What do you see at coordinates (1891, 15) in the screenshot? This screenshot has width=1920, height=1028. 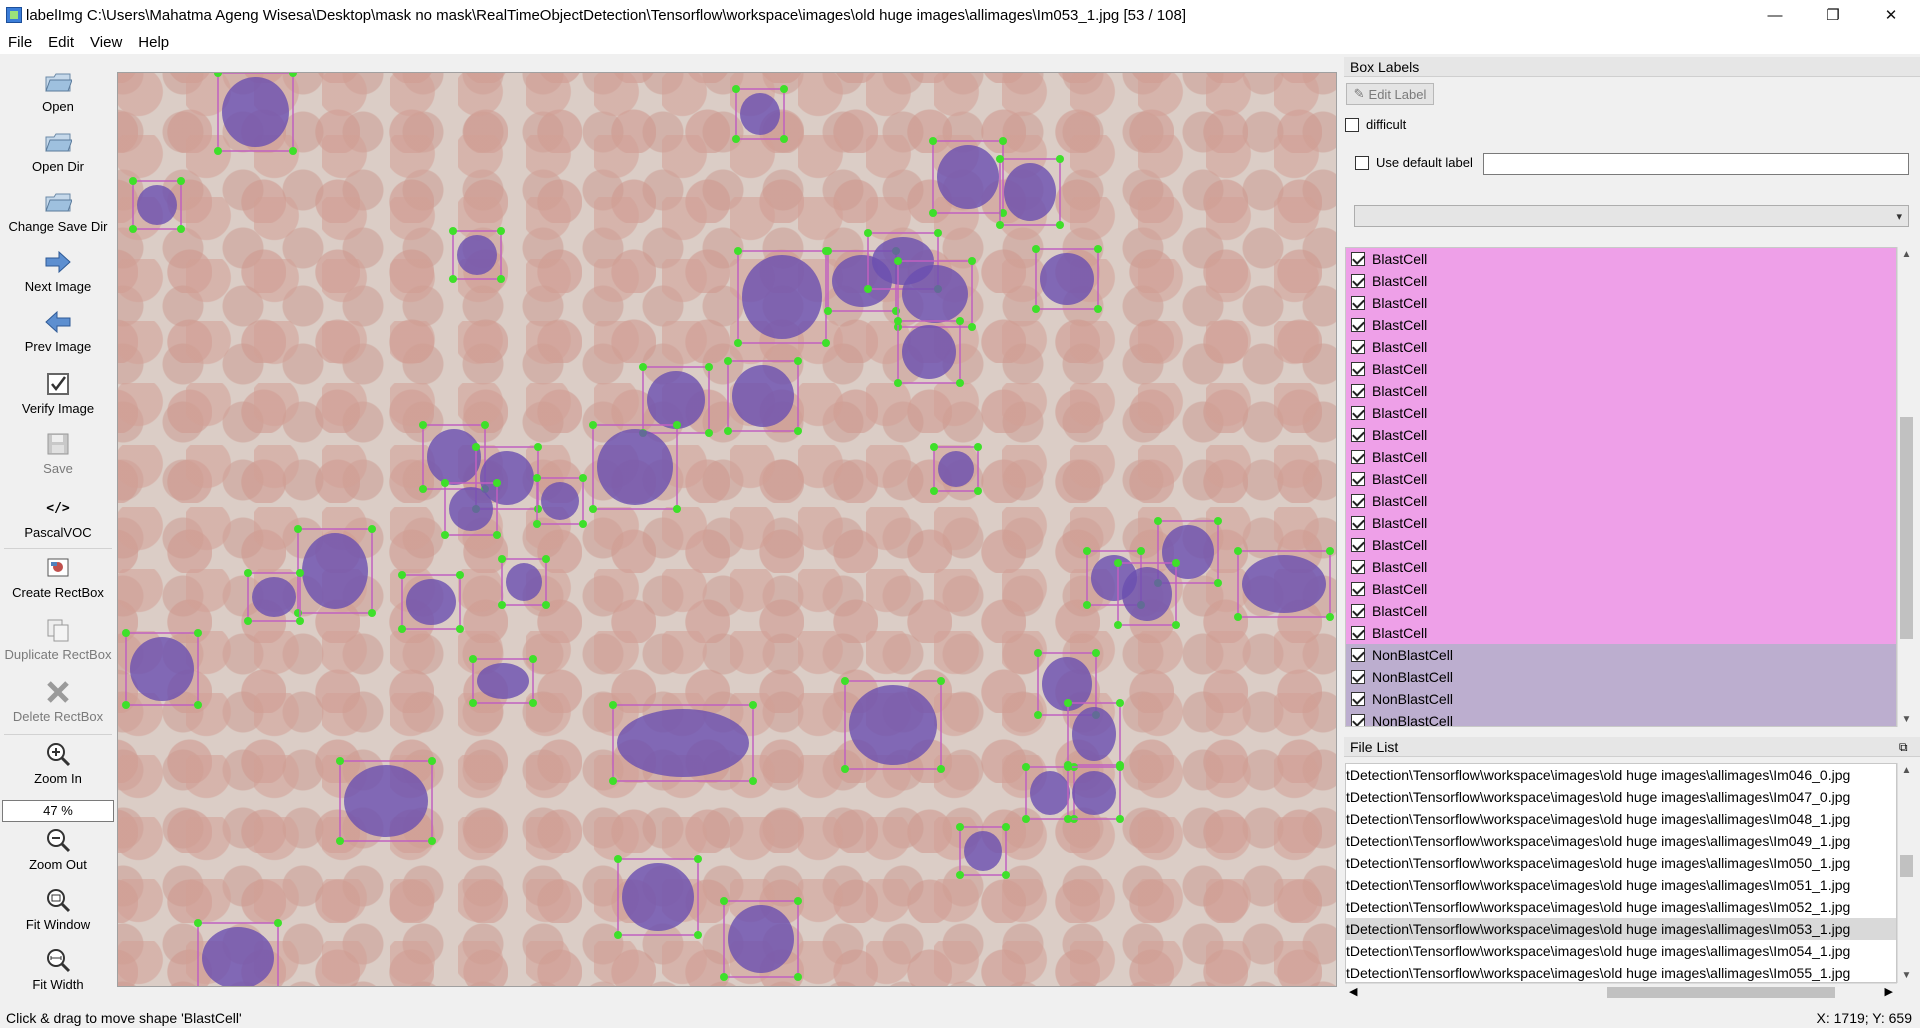 I see `close-button: ✕` at bounding box center [1891, 15].